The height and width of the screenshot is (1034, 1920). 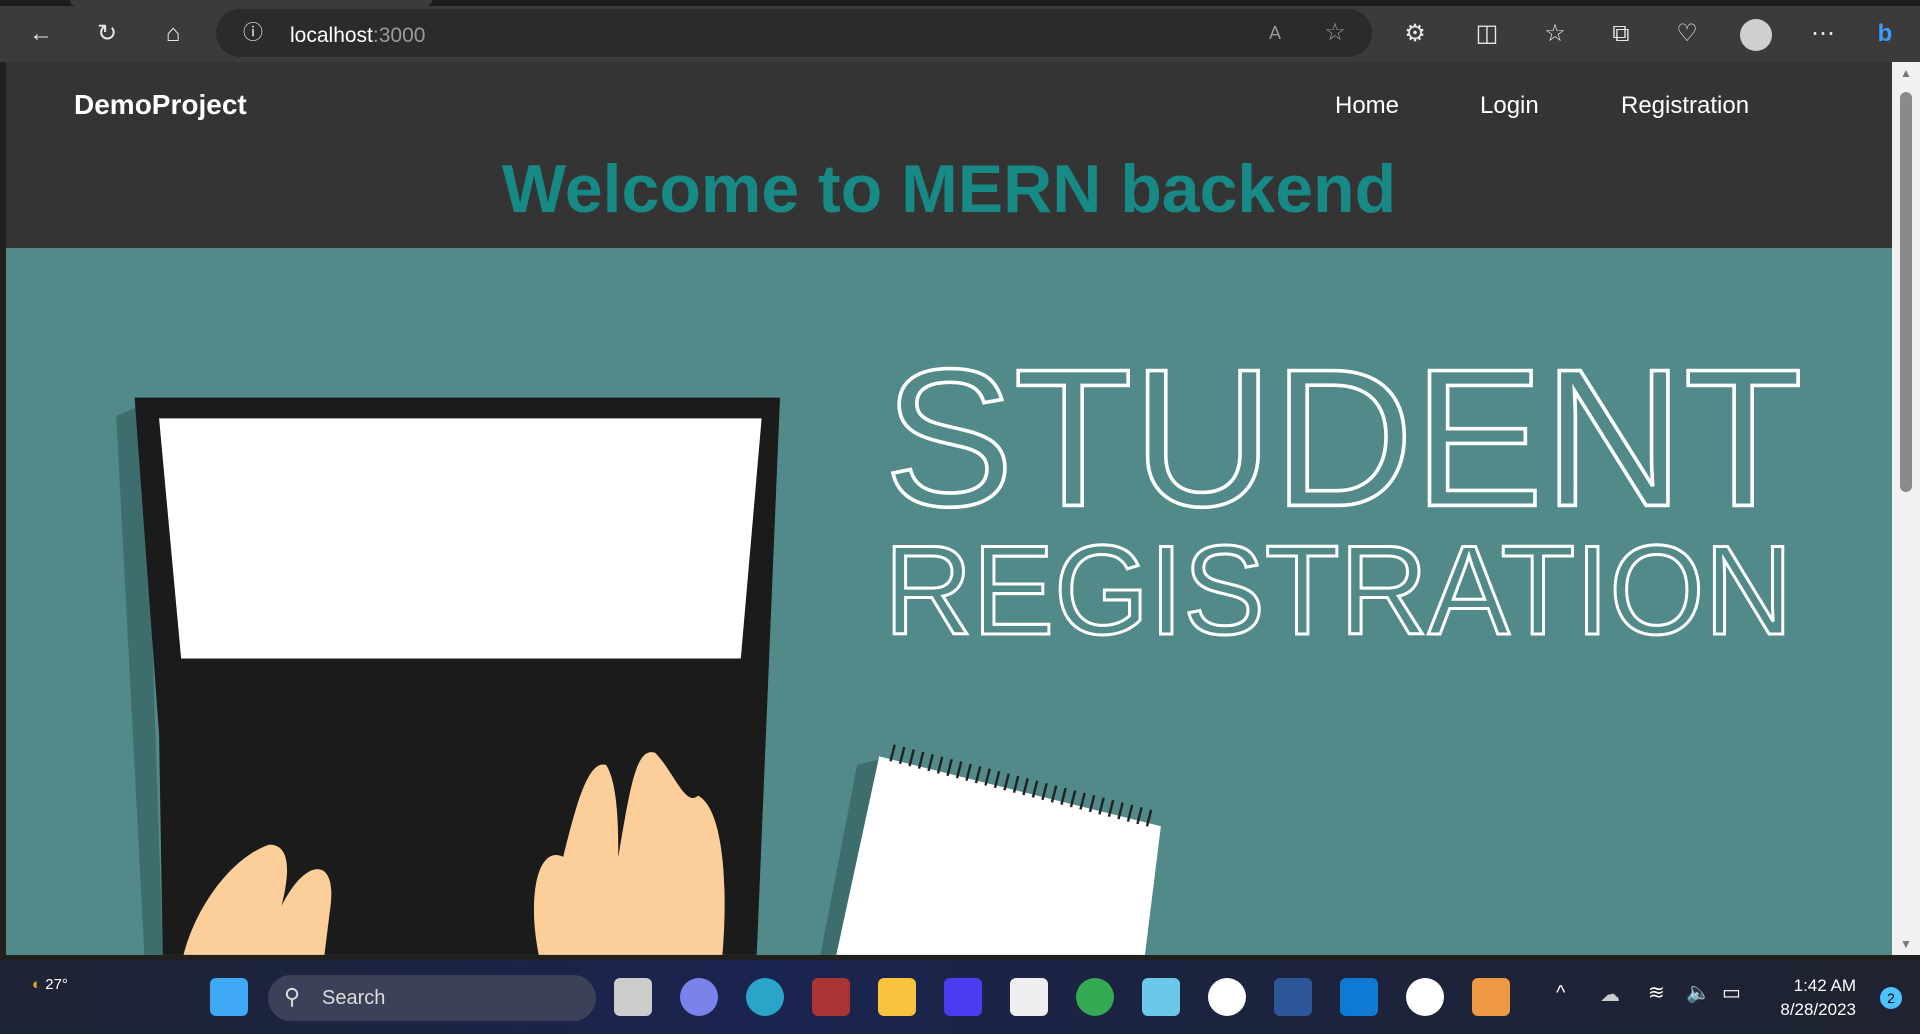 What do you see at coordinates (1367, 106) in the screenshot?
I see `nav-home: Home` at bounding box center [1367, 106].